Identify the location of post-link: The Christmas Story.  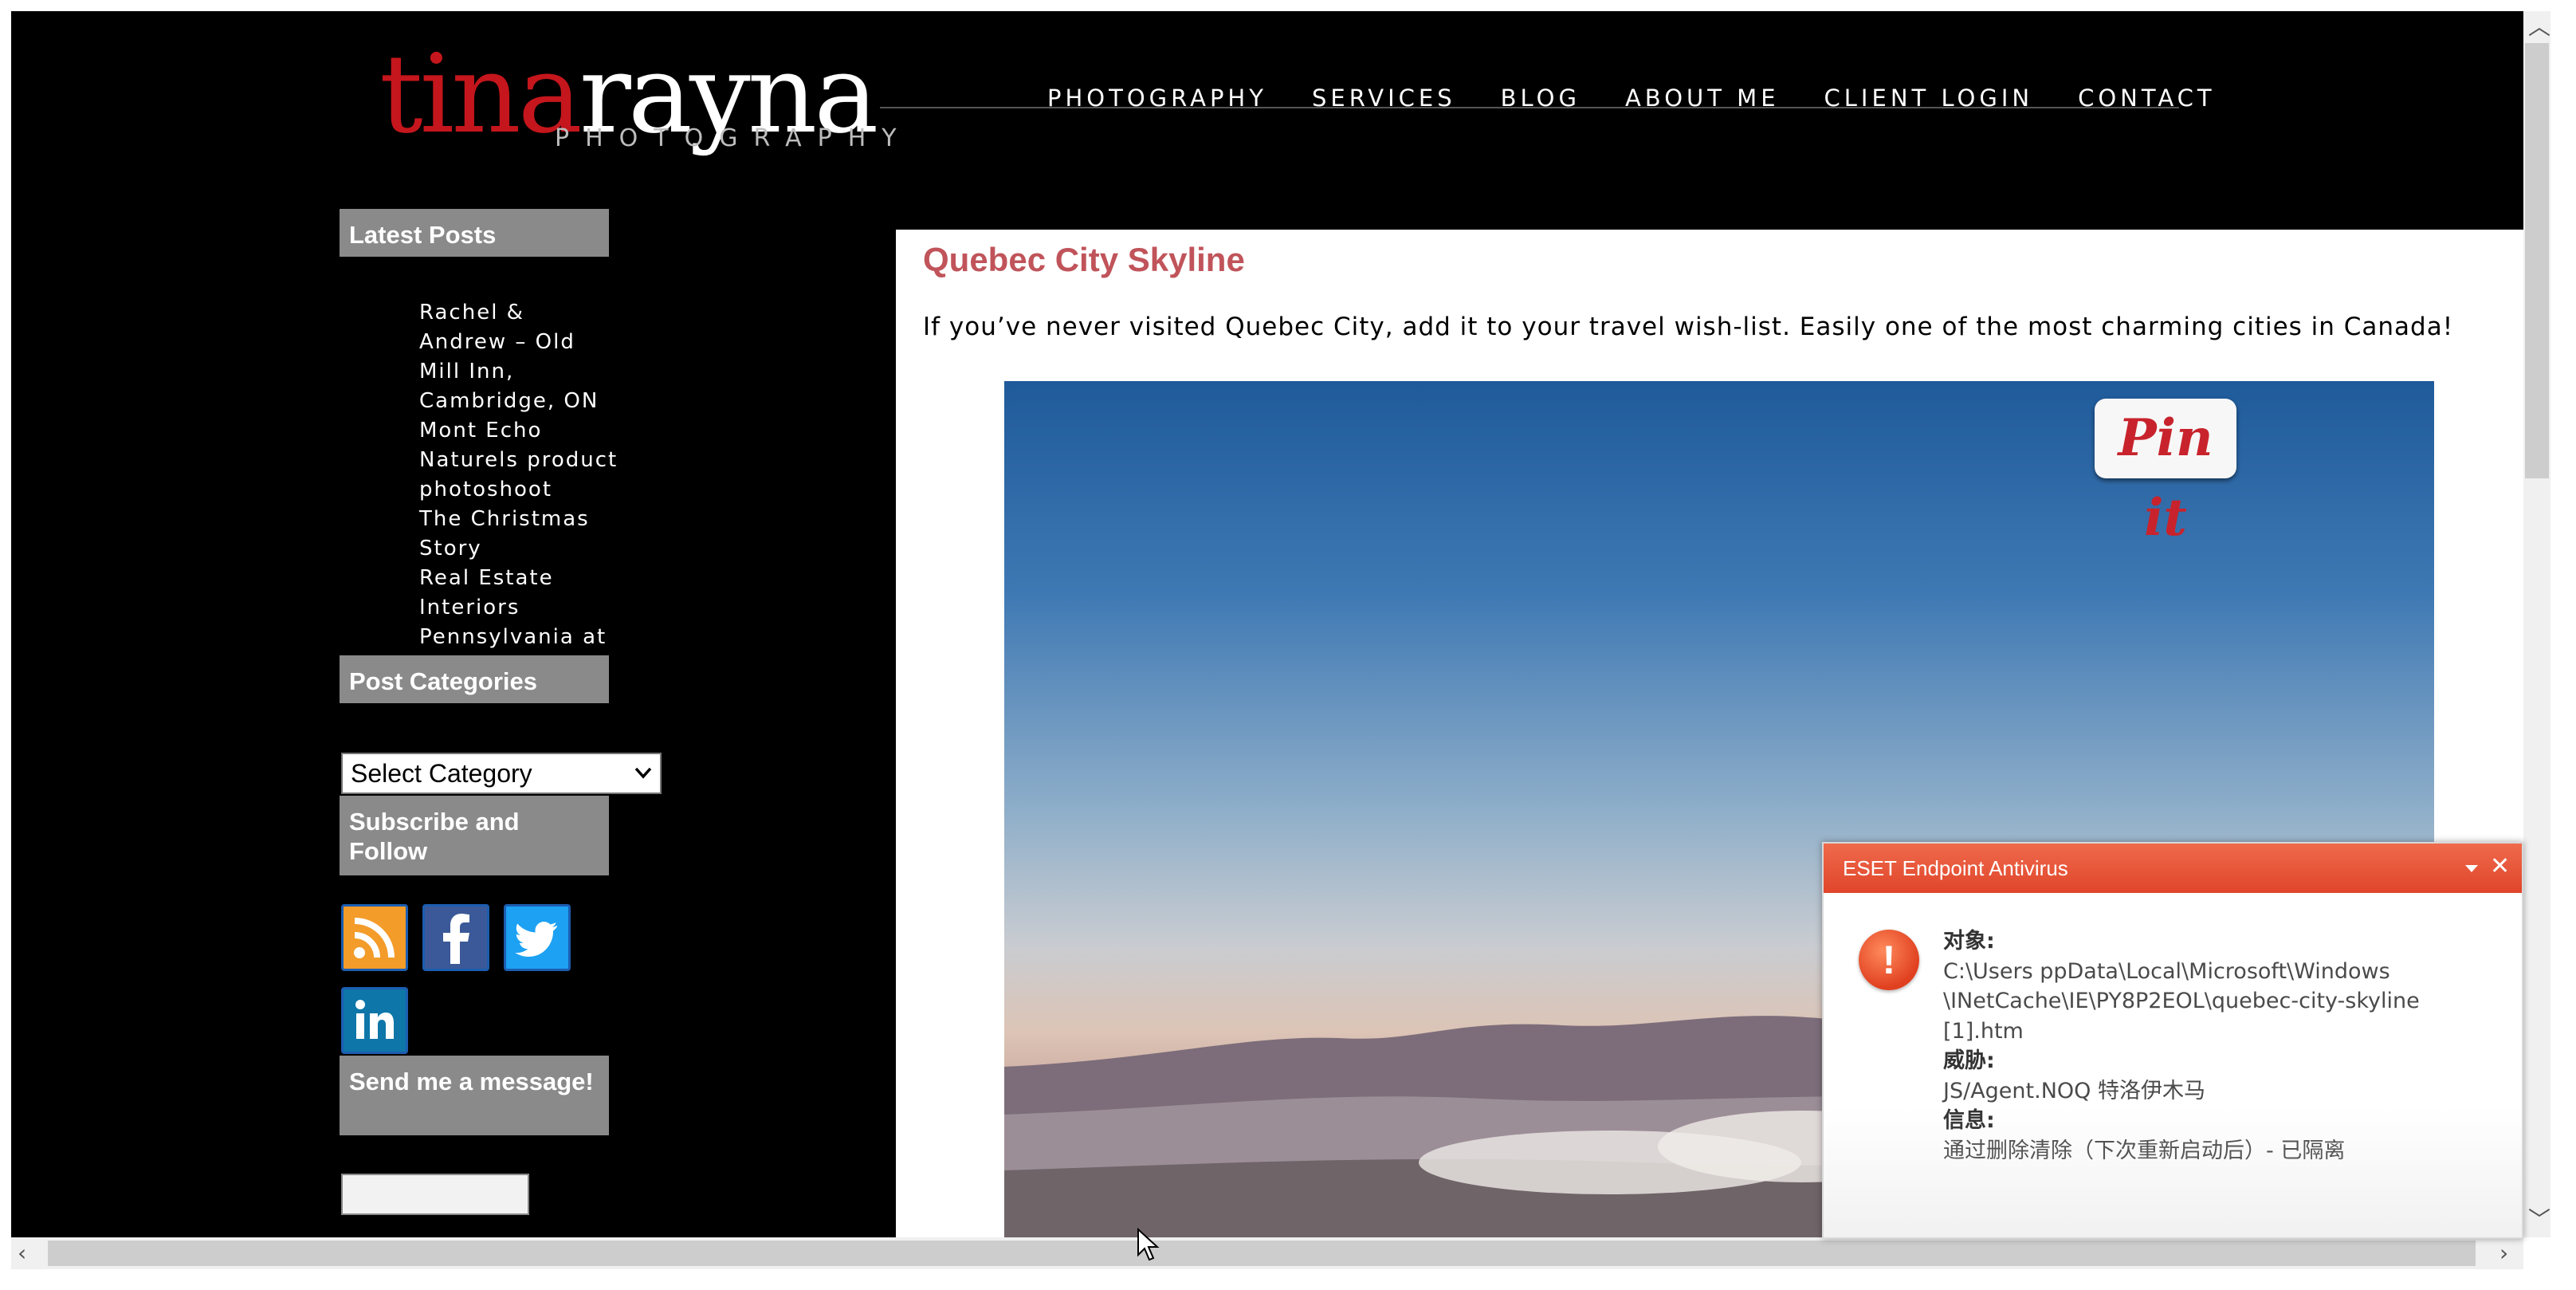
(518, 534).